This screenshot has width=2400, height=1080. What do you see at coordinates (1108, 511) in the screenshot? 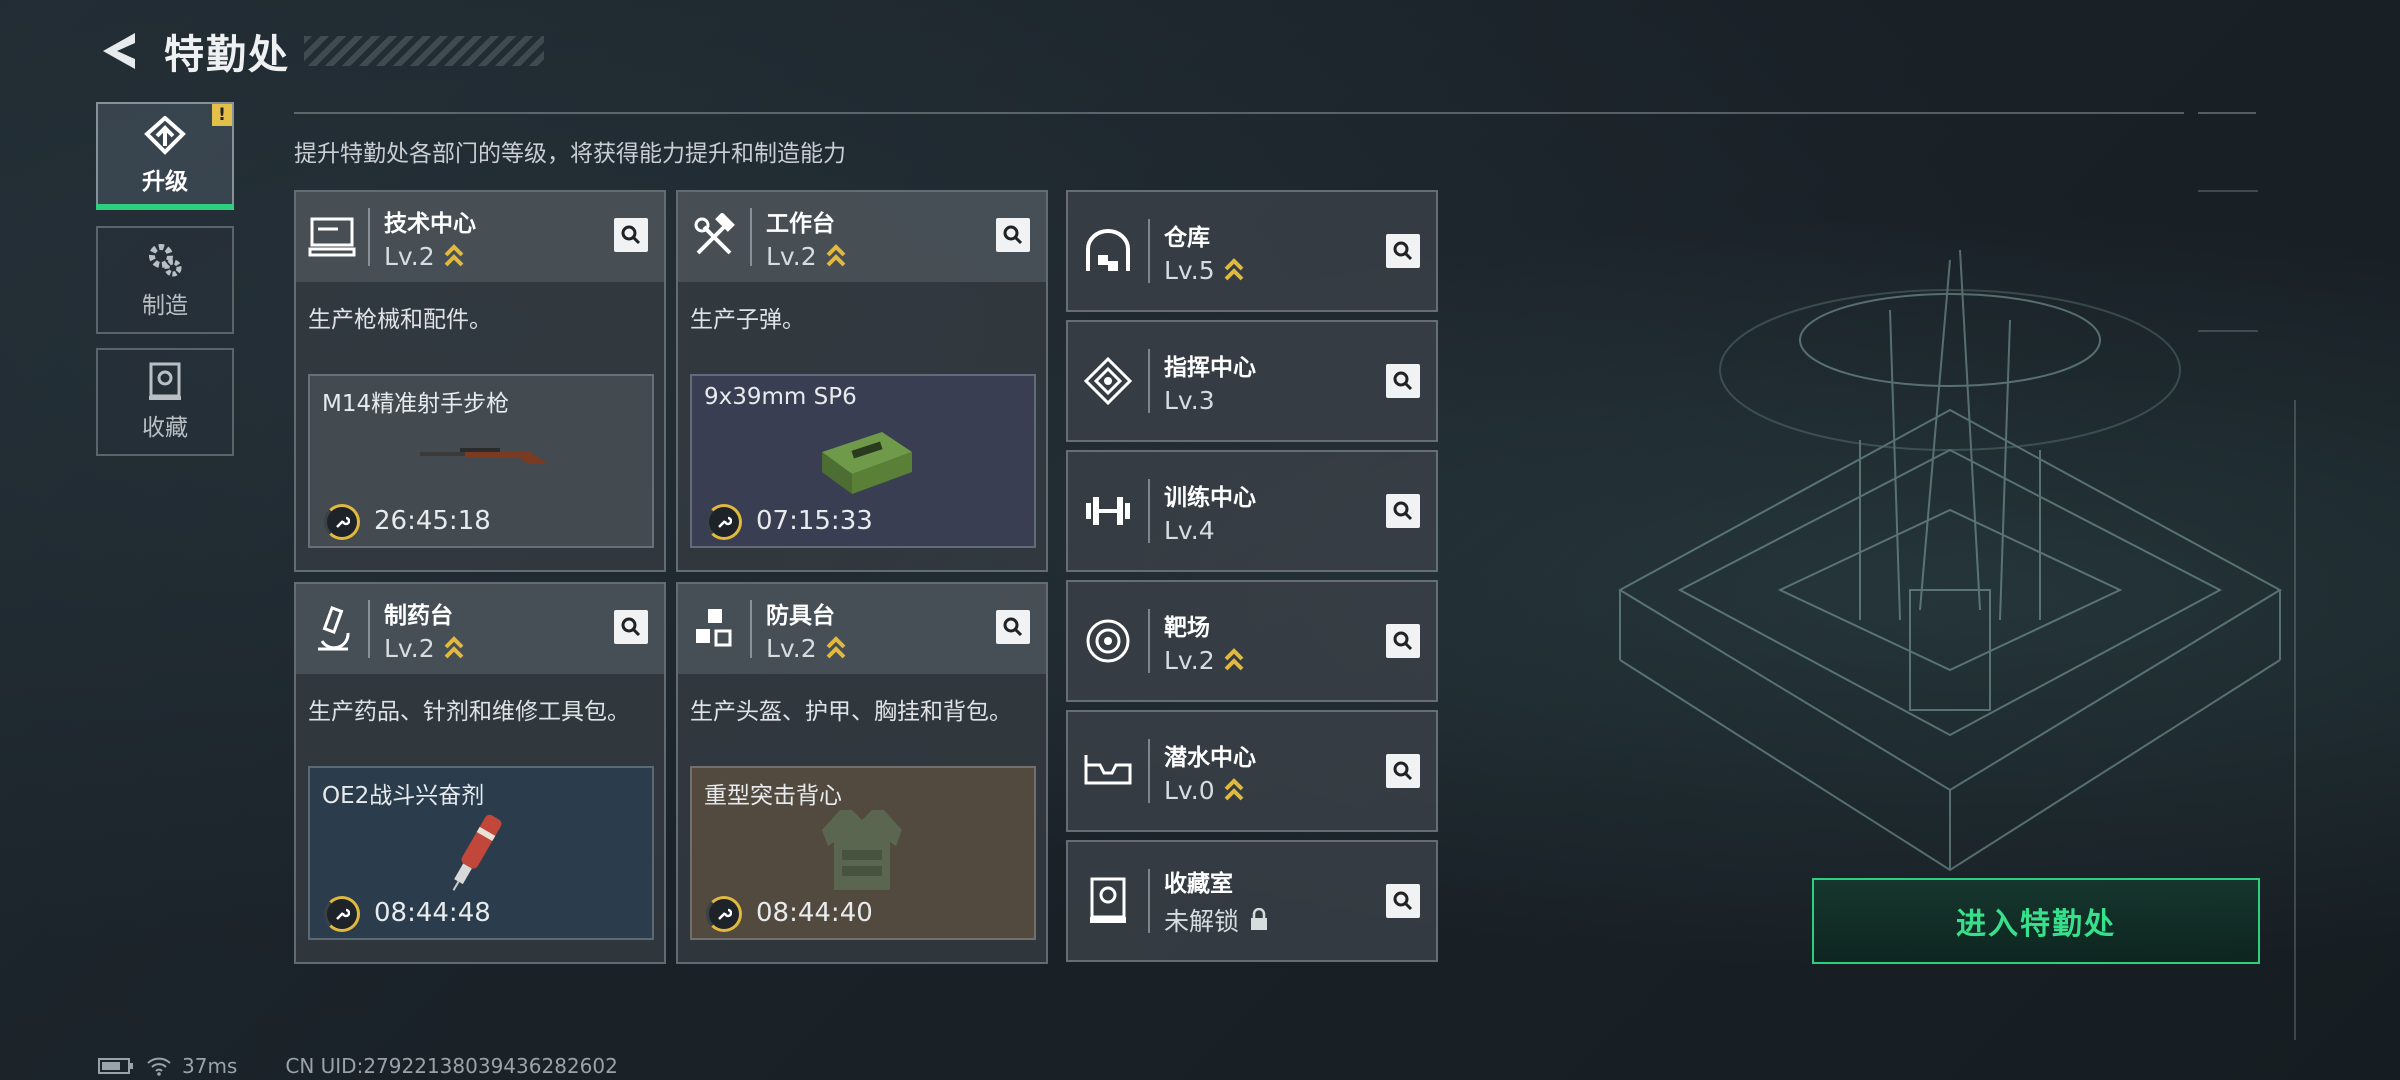
I see `dumbbell-icon` at bounding box center [1108, 511].